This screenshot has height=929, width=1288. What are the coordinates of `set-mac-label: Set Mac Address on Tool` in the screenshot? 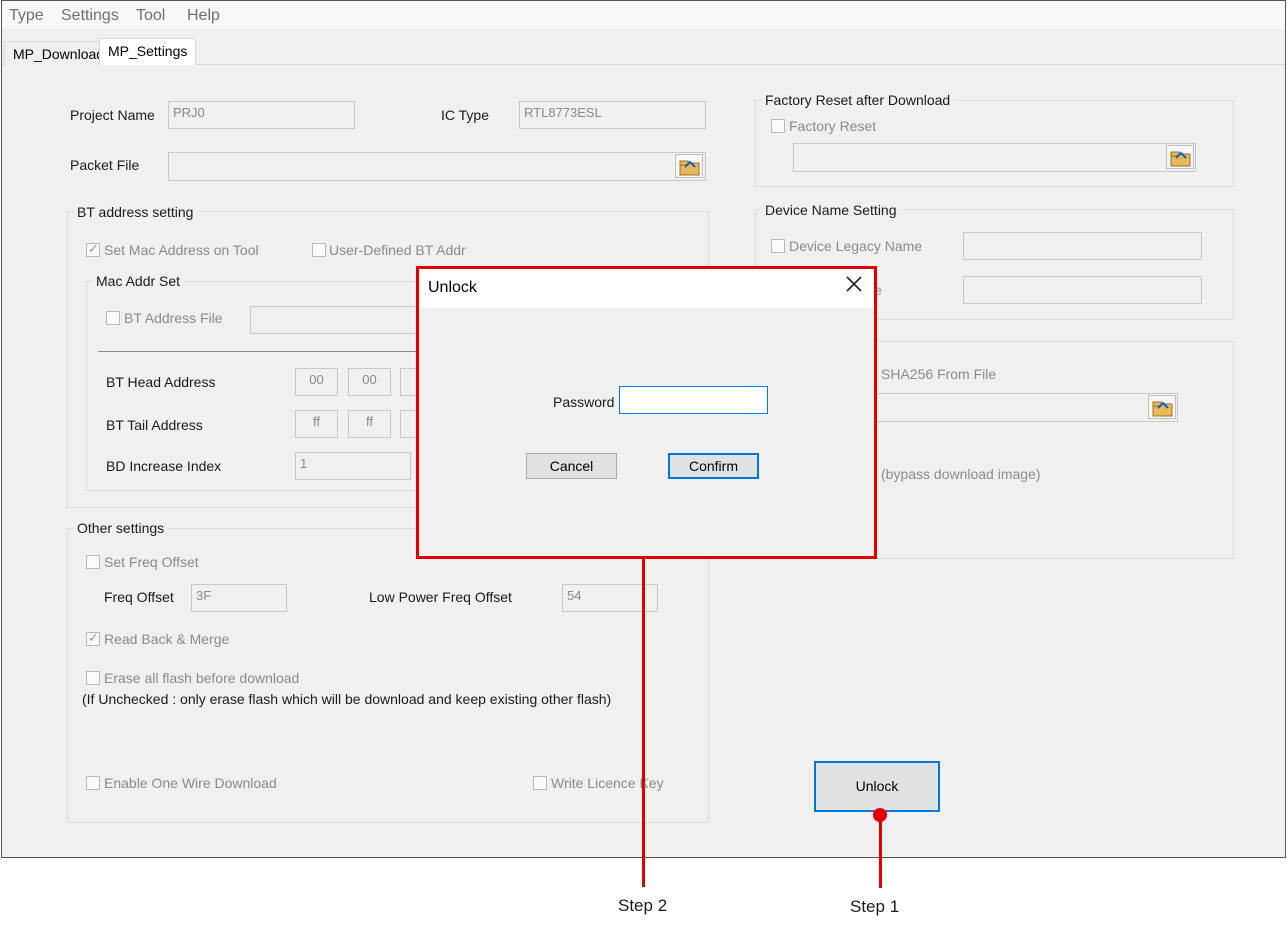 It's located at (181, 250).